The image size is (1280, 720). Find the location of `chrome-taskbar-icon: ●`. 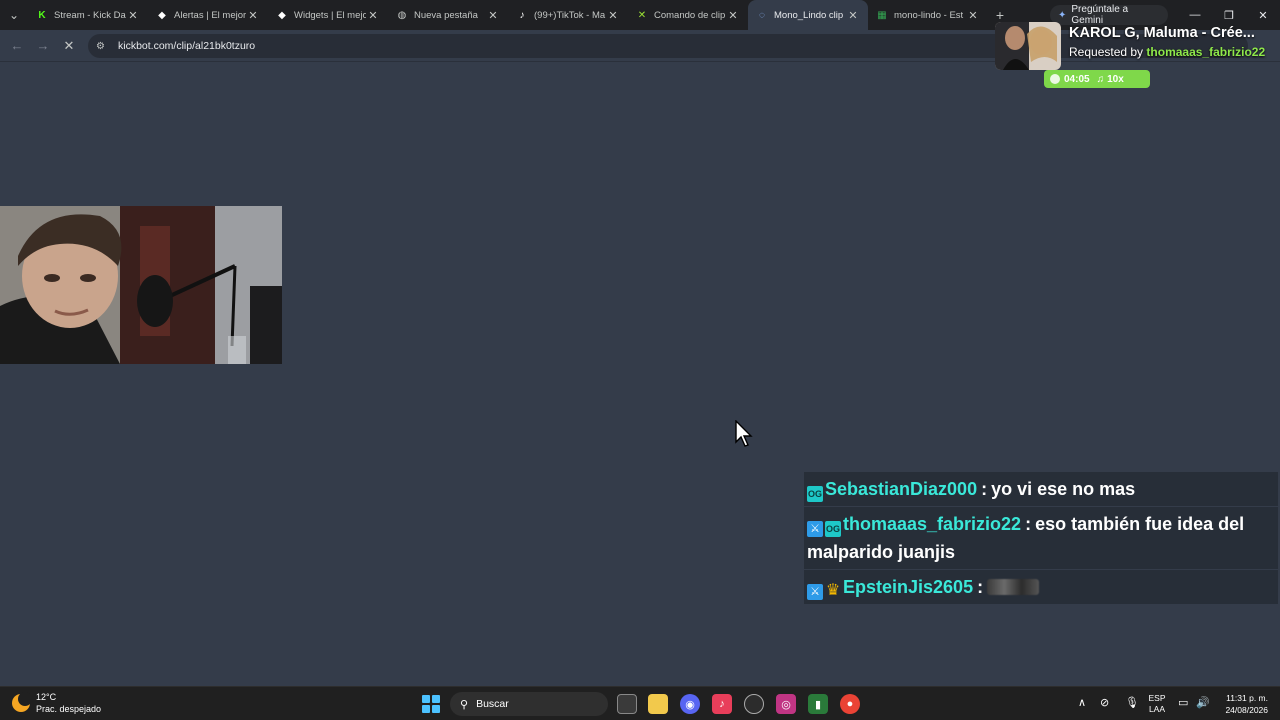

chrome-taskbar-icon: ● is located at coordinates (850, 704).